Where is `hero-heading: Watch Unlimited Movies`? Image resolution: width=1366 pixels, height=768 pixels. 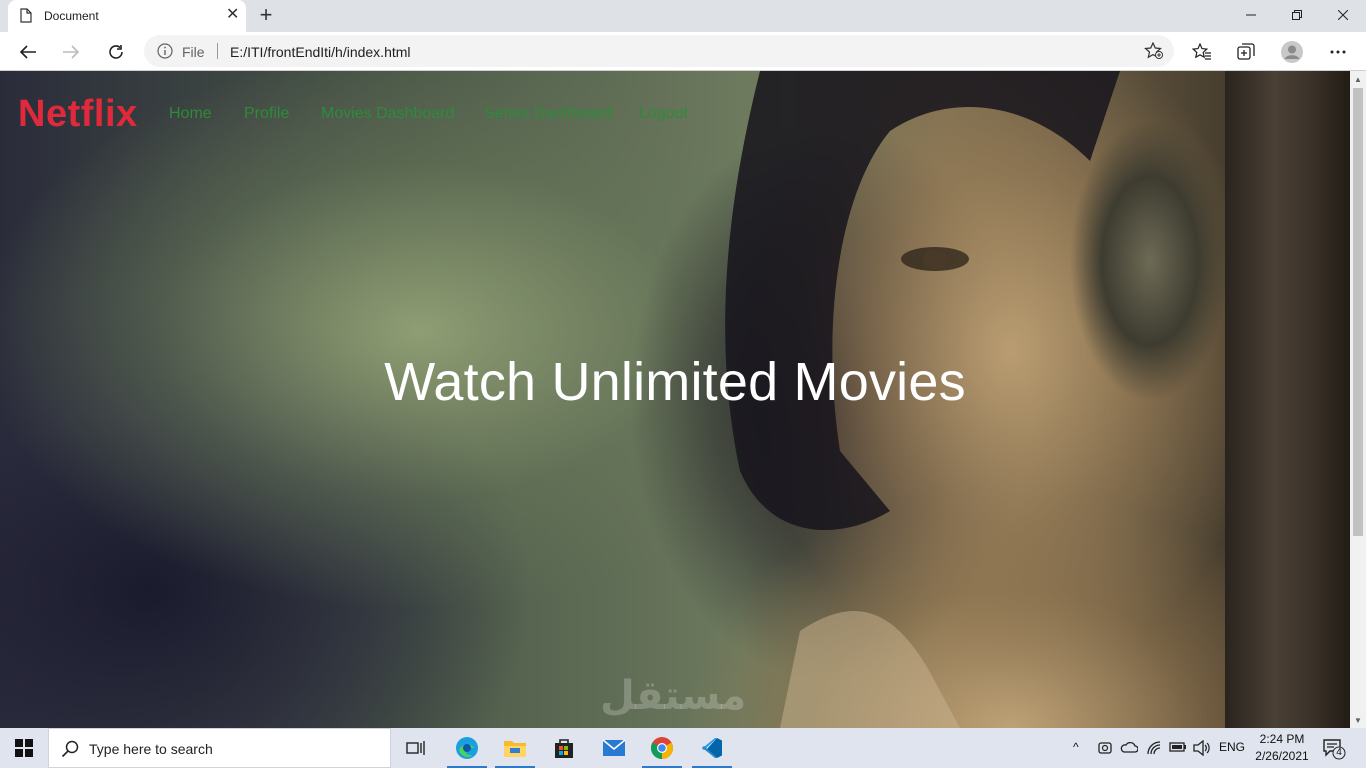
hero-heading: Watch Unlimited Movies is located at coordinates (675, 382).